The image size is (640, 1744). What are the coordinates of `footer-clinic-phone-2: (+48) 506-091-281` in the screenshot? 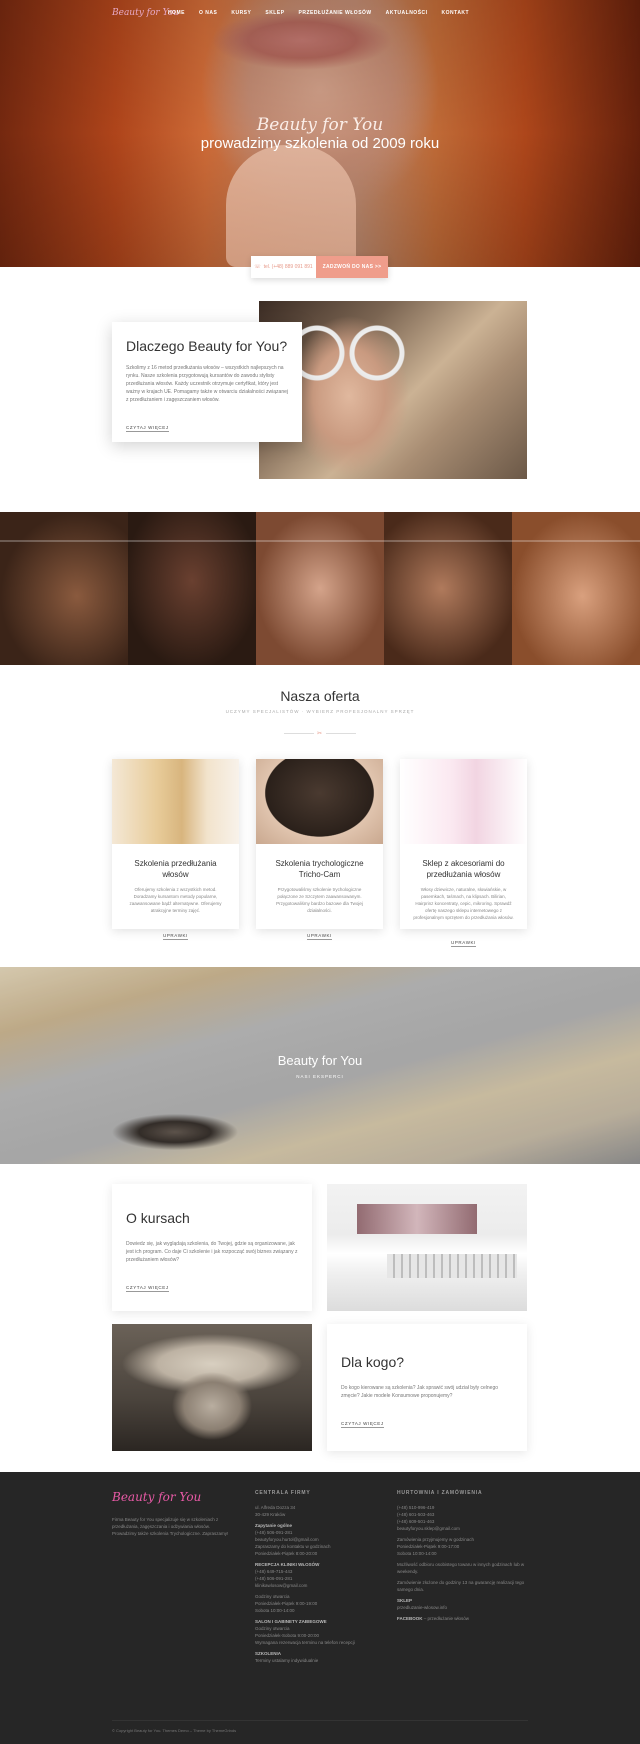 It's located at (315, 1578).